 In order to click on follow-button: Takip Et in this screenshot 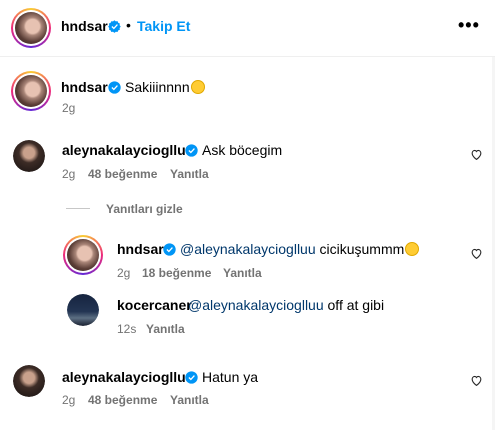, I will do `click(163, 26)`.